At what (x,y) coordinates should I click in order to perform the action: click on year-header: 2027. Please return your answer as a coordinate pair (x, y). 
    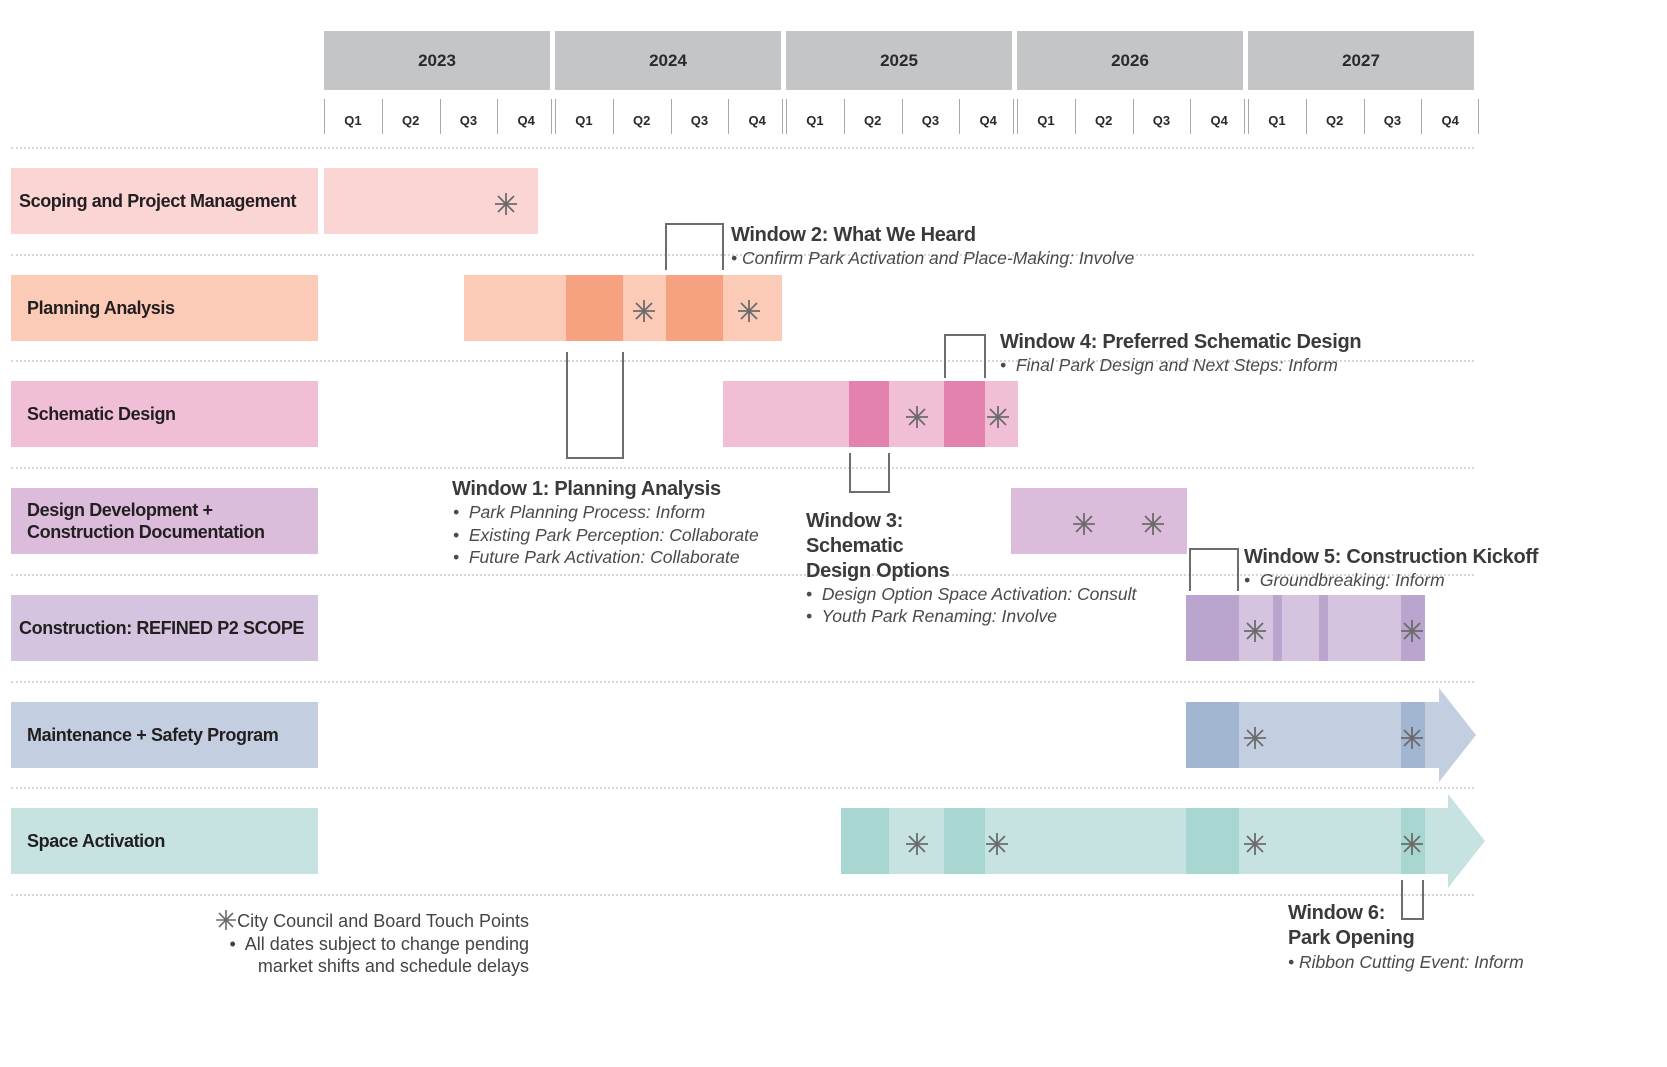
    Looking at the image, I should click on (1361, 60).